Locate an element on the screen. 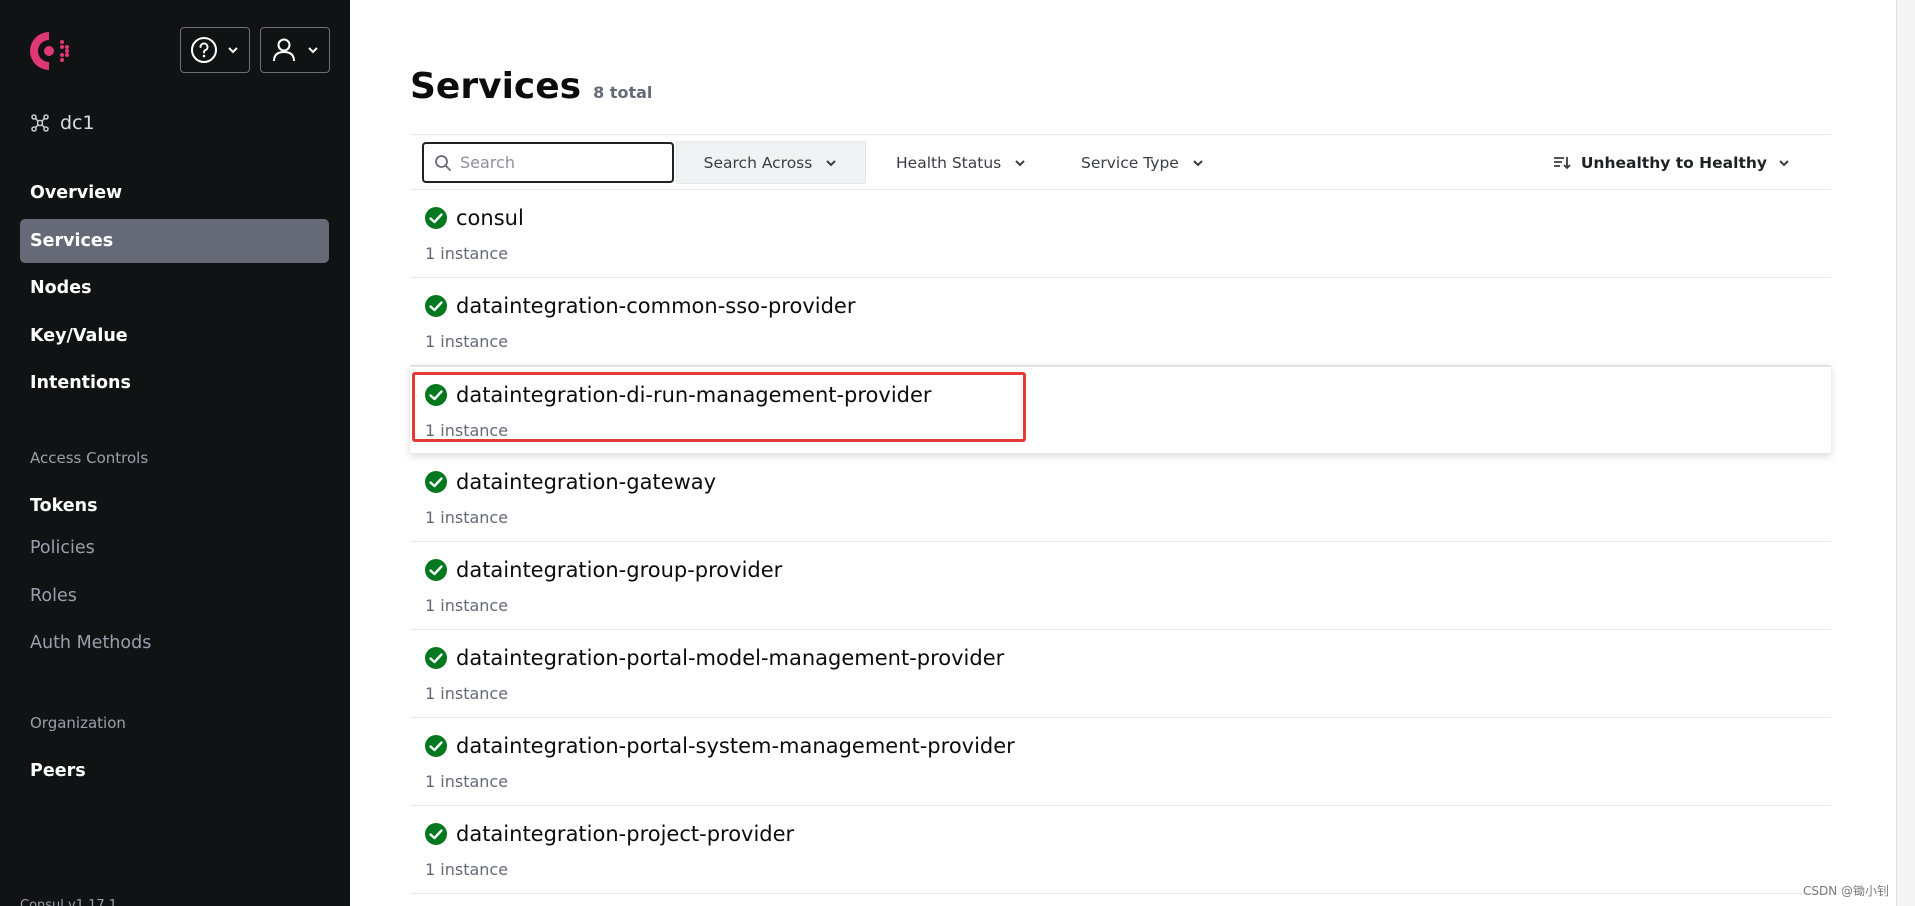 This screenshot has height=906, width=1915. nav-overview: Overview is located at coordinates (174, 193).